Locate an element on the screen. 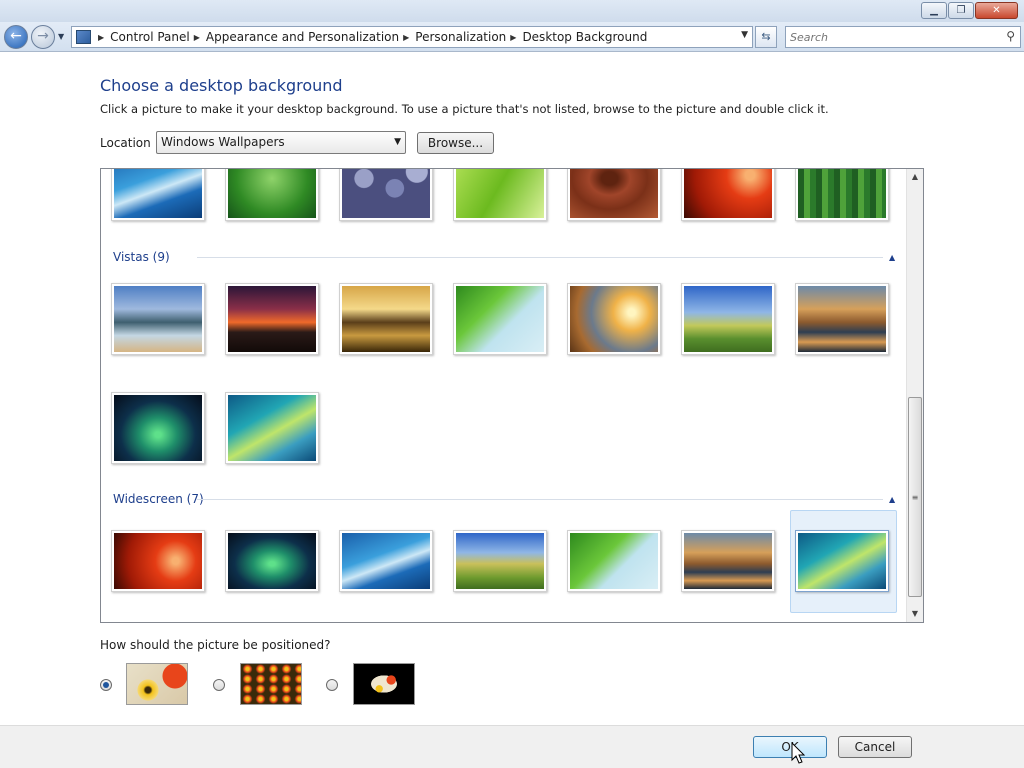 The height and width of the screenshot is (768, 1024). thumbnail-grass is located at coordinates (272, 195).